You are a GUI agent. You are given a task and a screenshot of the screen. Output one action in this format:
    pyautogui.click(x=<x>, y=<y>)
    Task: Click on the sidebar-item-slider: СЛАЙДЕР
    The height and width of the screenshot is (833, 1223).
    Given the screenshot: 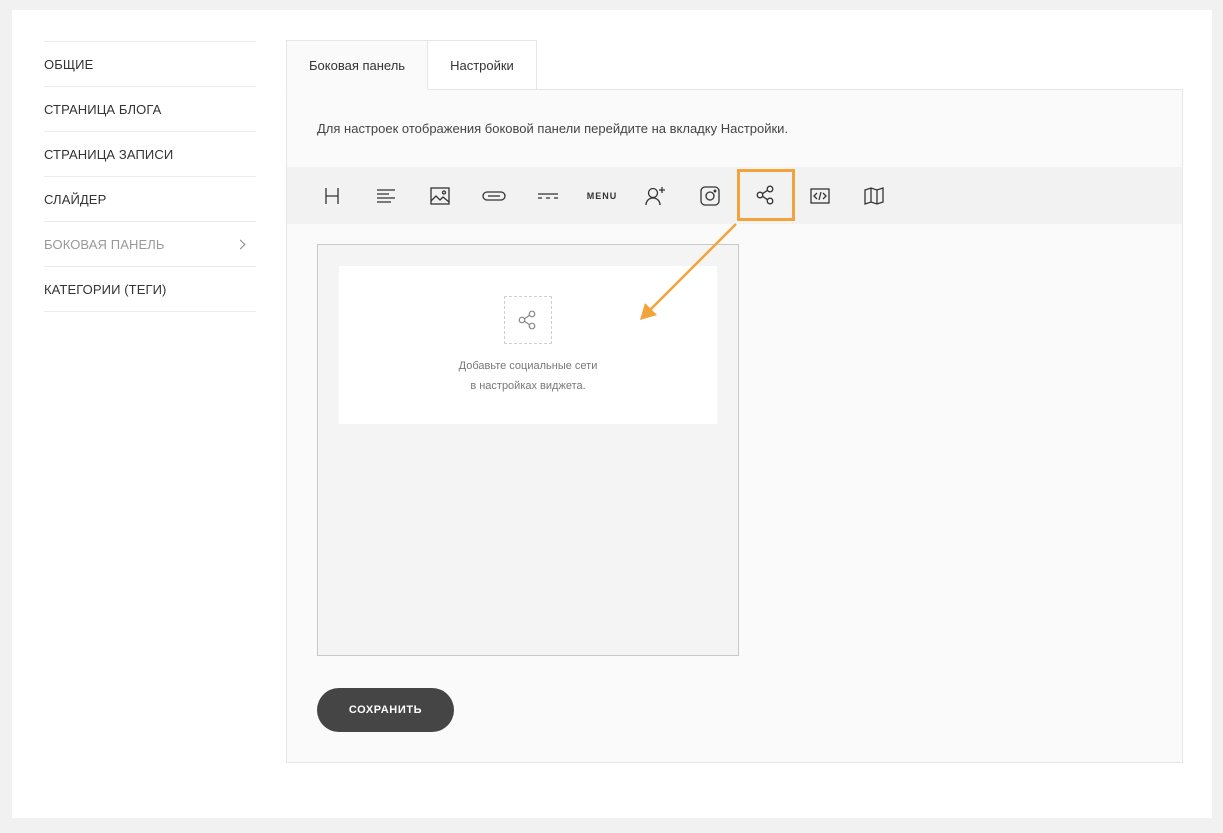 What is the action you would take?
    pyautogui.click(x=150, y=199)
    